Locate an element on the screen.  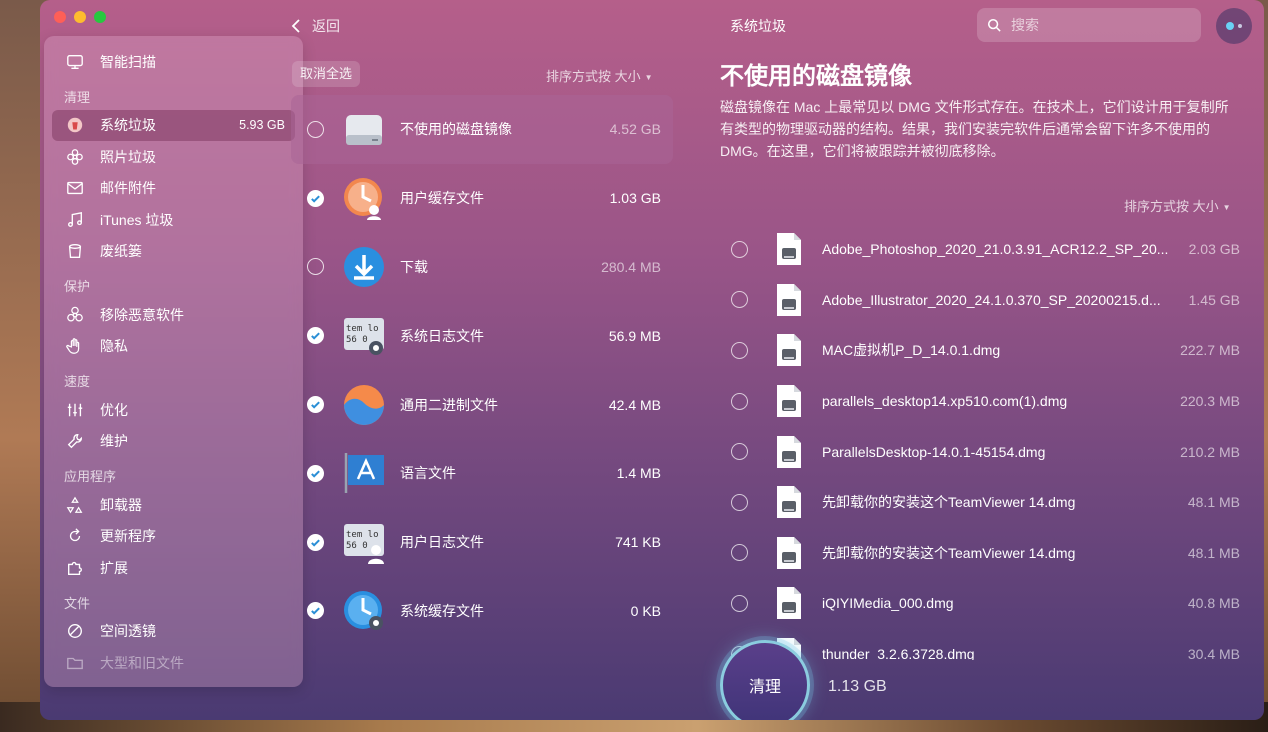
search-box is located at coordinates (1089, 25).